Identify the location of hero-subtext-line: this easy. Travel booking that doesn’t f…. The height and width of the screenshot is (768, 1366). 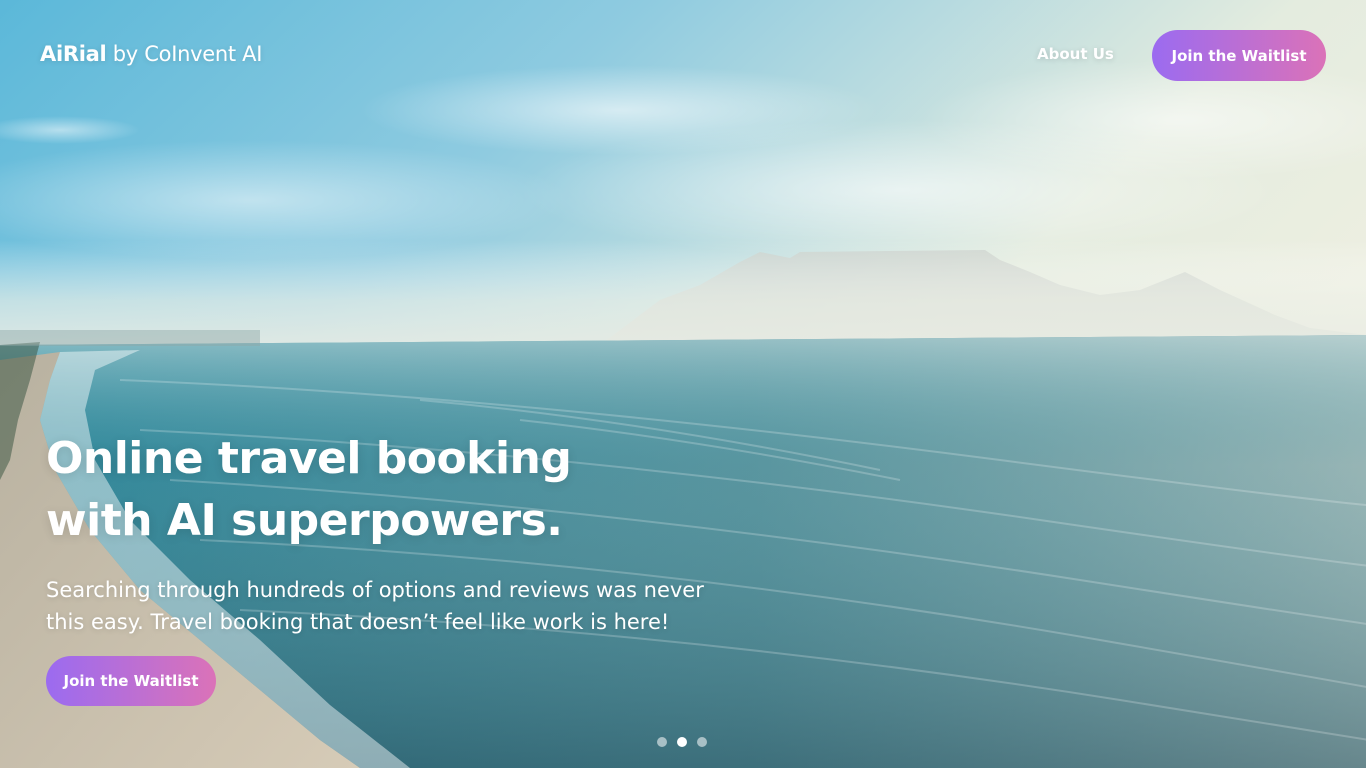
(358, 622).